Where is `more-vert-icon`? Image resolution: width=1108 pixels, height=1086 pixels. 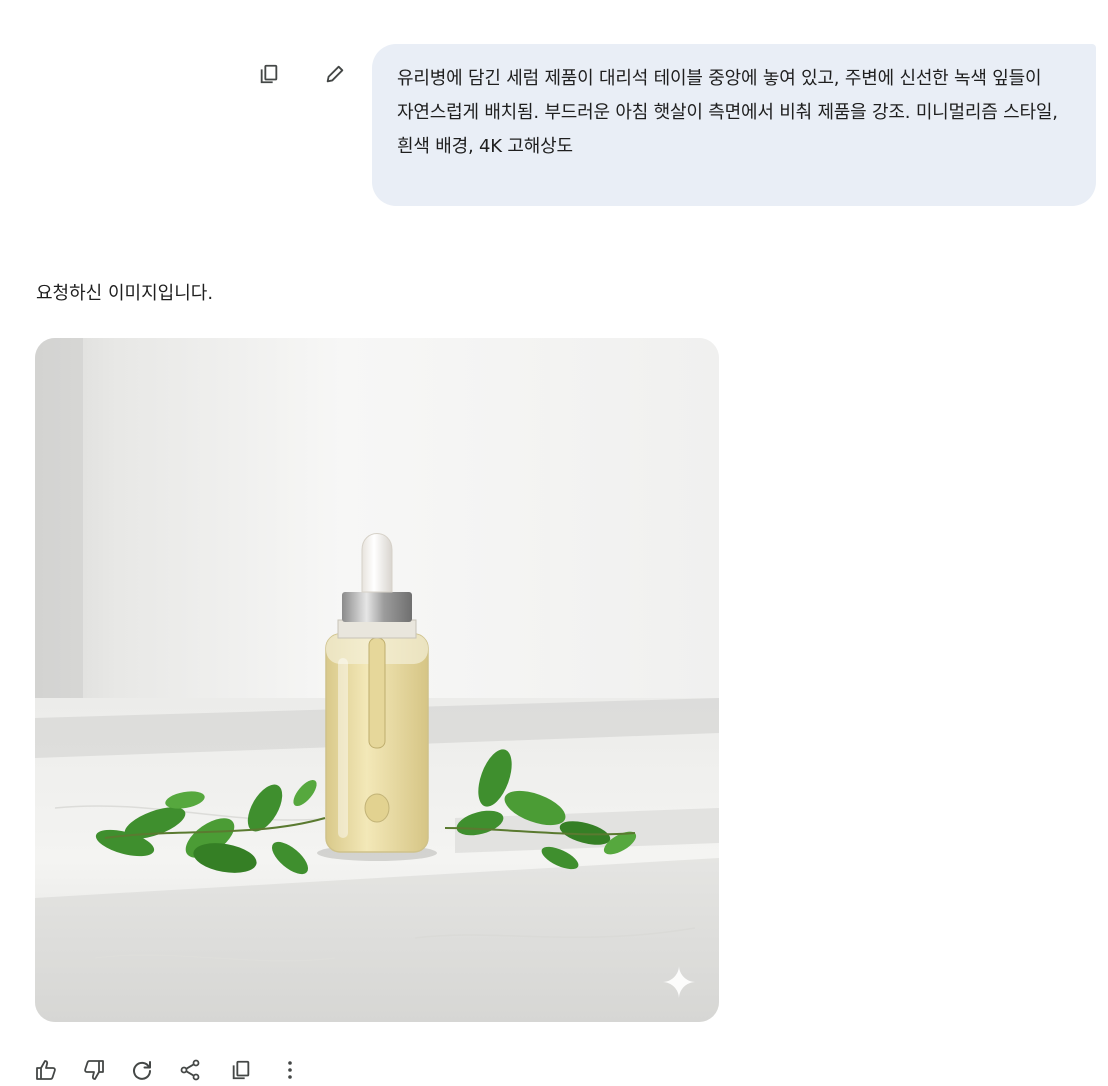
more-vert-icon is located at coordinates (290, 1070).